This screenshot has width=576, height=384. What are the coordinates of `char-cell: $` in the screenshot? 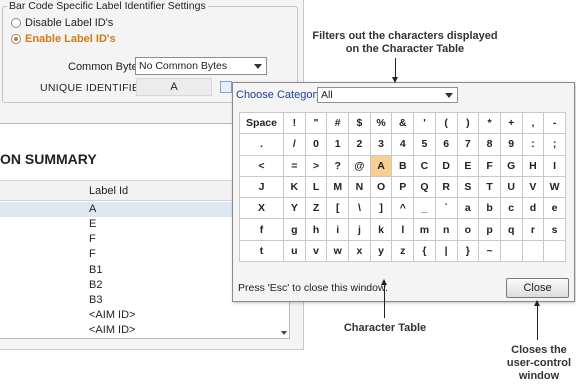 It's located at (360, 124).